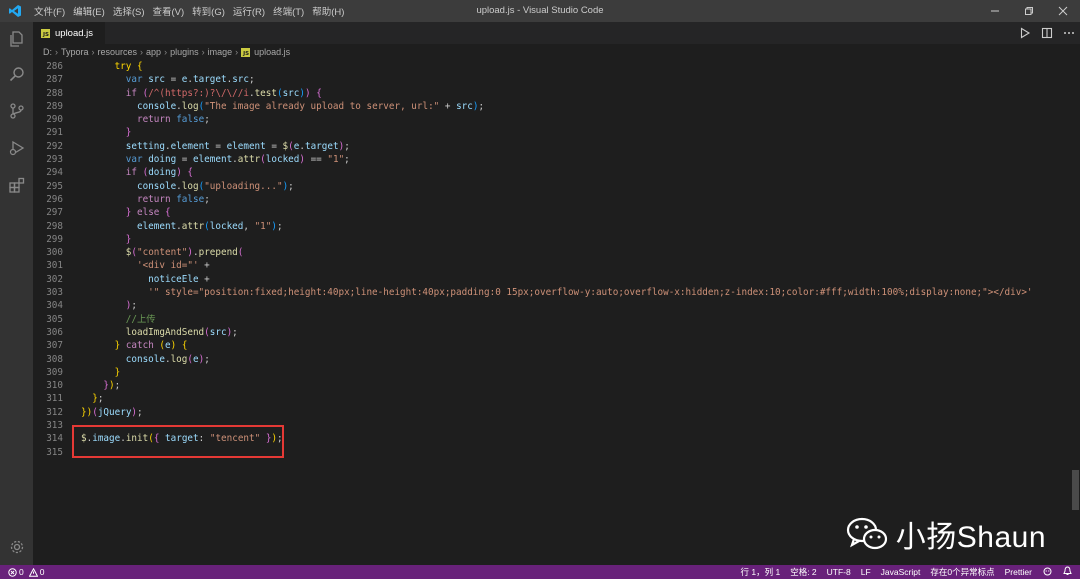  I want to click on menu-item: 转到(G), so click(208, 11).